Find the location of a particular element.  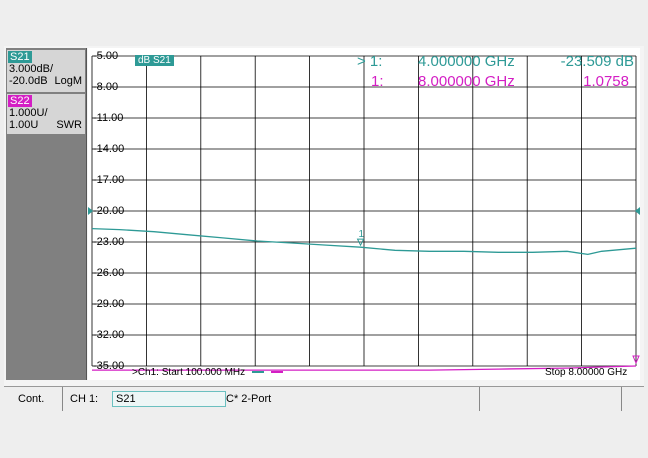

trace-ref: -20.0dB is located at coordinates (28, 81).